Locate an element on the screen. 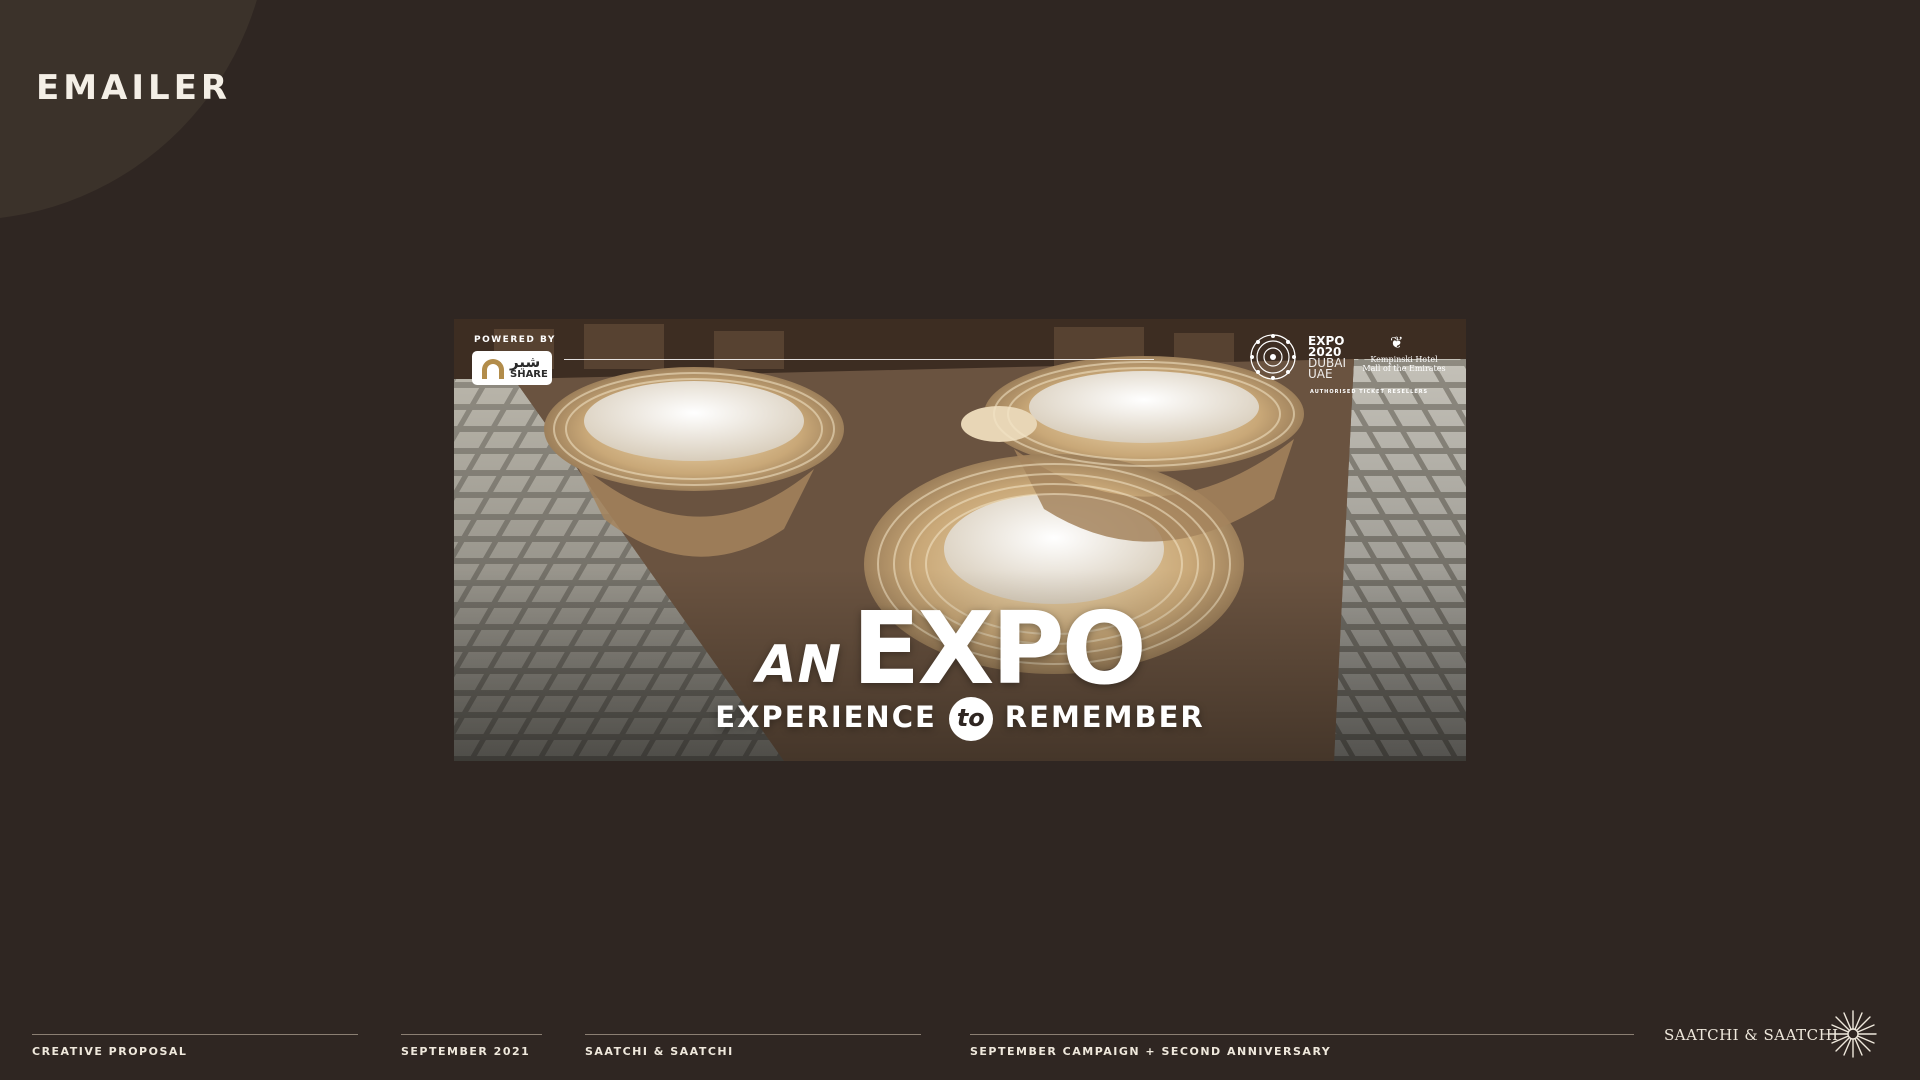  expo-line-4: UAE is located at coordinates (1320, 374).